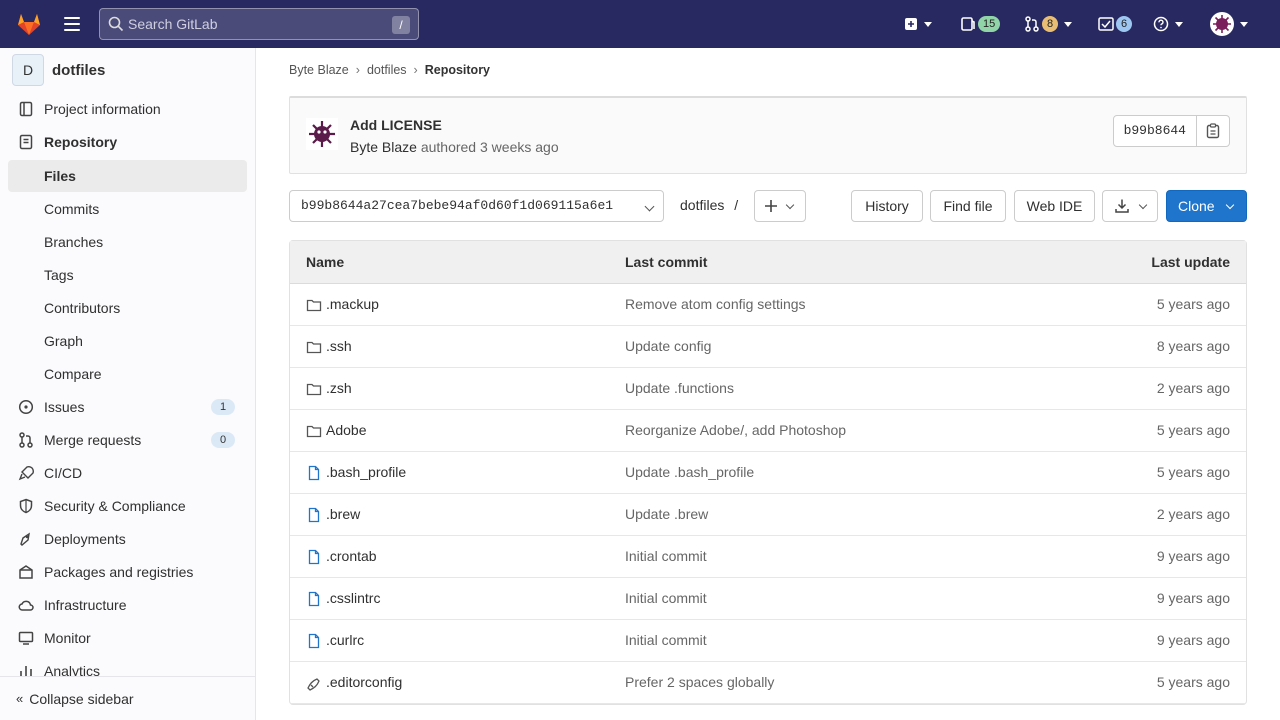  What do you see at coordinates (343, 514) in the screenshot?
I see `file-name-link: .brew` at bounding box center [343, 514].